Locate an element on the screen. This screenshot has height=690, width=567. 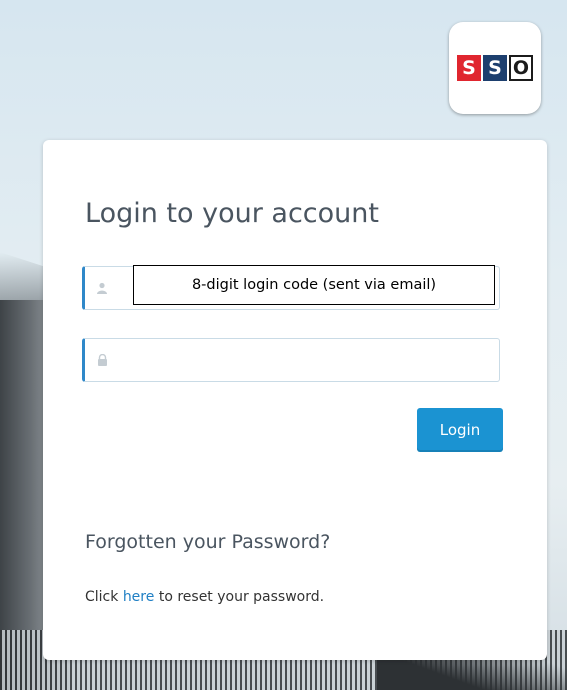
login-title: Login to your account is located at coordinates (232, 213).